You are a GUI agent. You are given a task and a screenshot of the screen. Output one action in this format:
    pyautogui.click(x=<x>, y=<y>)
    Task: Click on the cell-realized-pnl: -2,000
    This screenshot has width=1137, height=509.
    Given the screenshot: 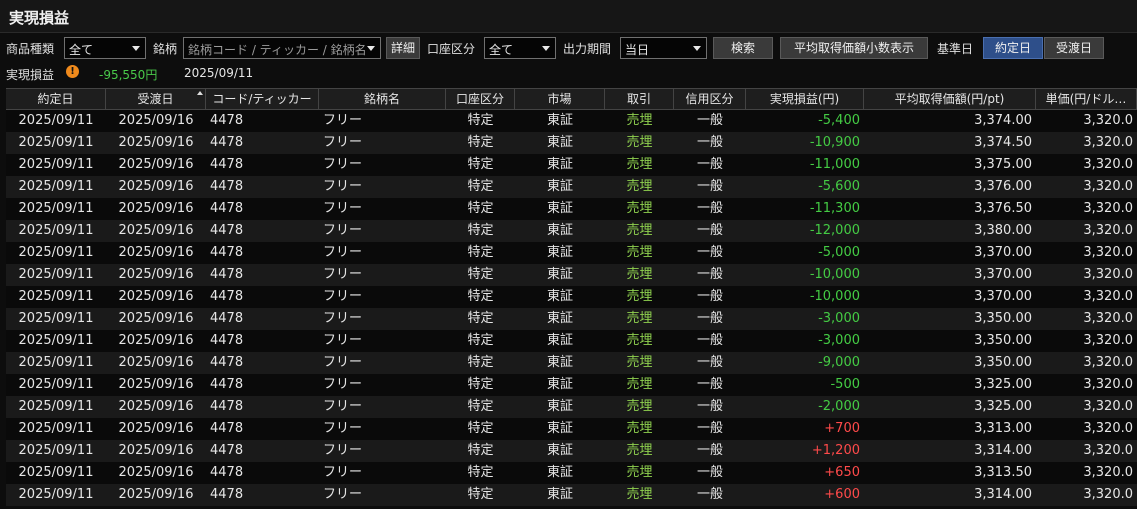 What is the action you would take?
    pyautogui.click(x=839, y=406)
    